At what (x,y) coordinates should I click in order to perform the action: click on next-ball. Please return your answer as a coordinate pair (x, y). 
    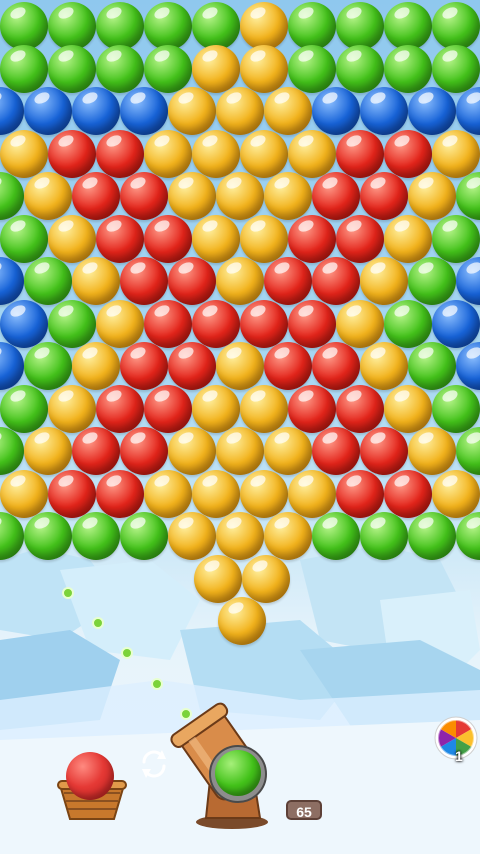
    Looking at the image, I should click on (90, 776).